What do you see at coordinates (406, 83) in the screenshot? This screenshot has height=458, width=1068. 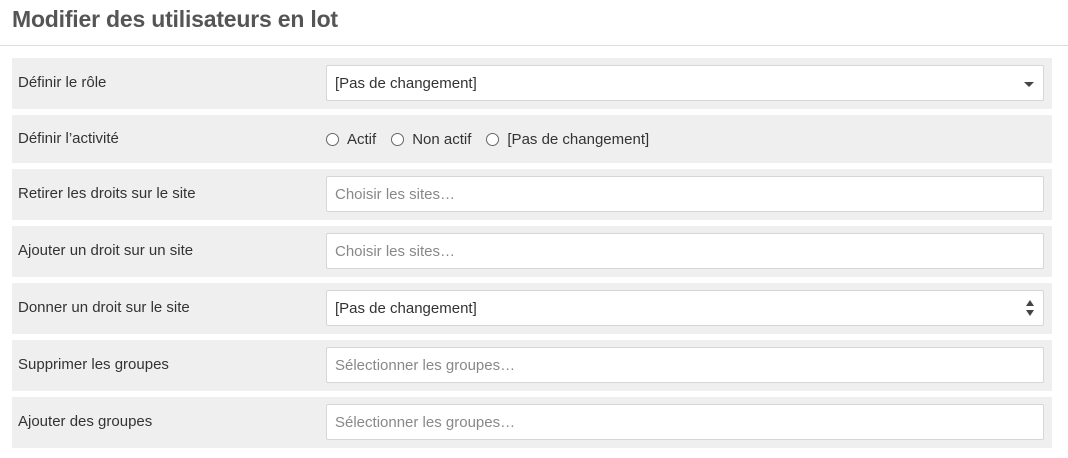 I see `role-select-value: [Pas de changement]` at bounding box center [406, 83].